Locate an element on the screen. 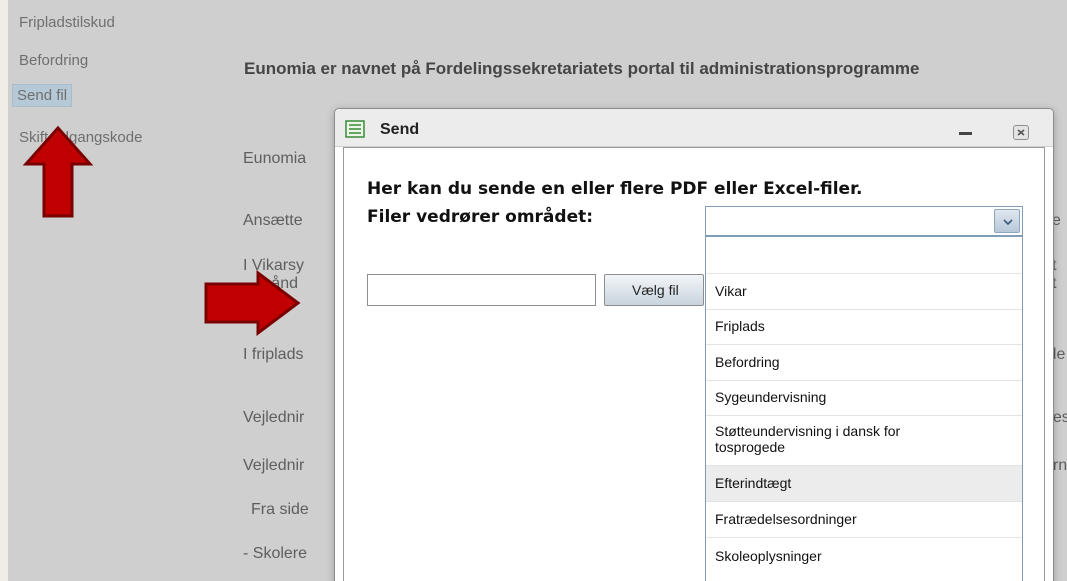 The width and height of the screenshot is (1067, 581). close-button is located at coordinates (1021, 132).